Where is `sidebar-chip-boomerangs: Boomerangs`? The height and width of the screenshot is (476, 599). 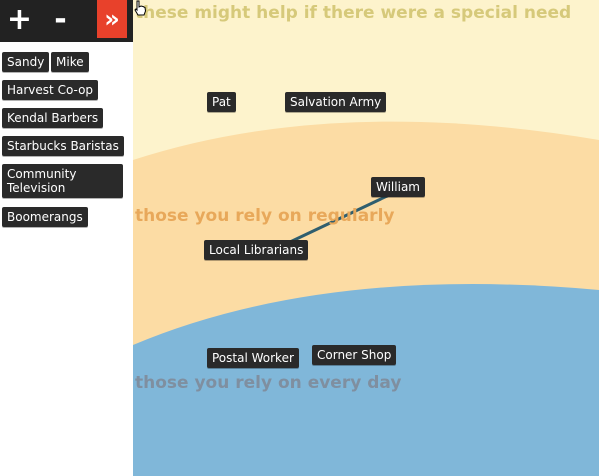 sidebar-chip-boomerangs: Boomerangs is located at coordinates (45, 217).